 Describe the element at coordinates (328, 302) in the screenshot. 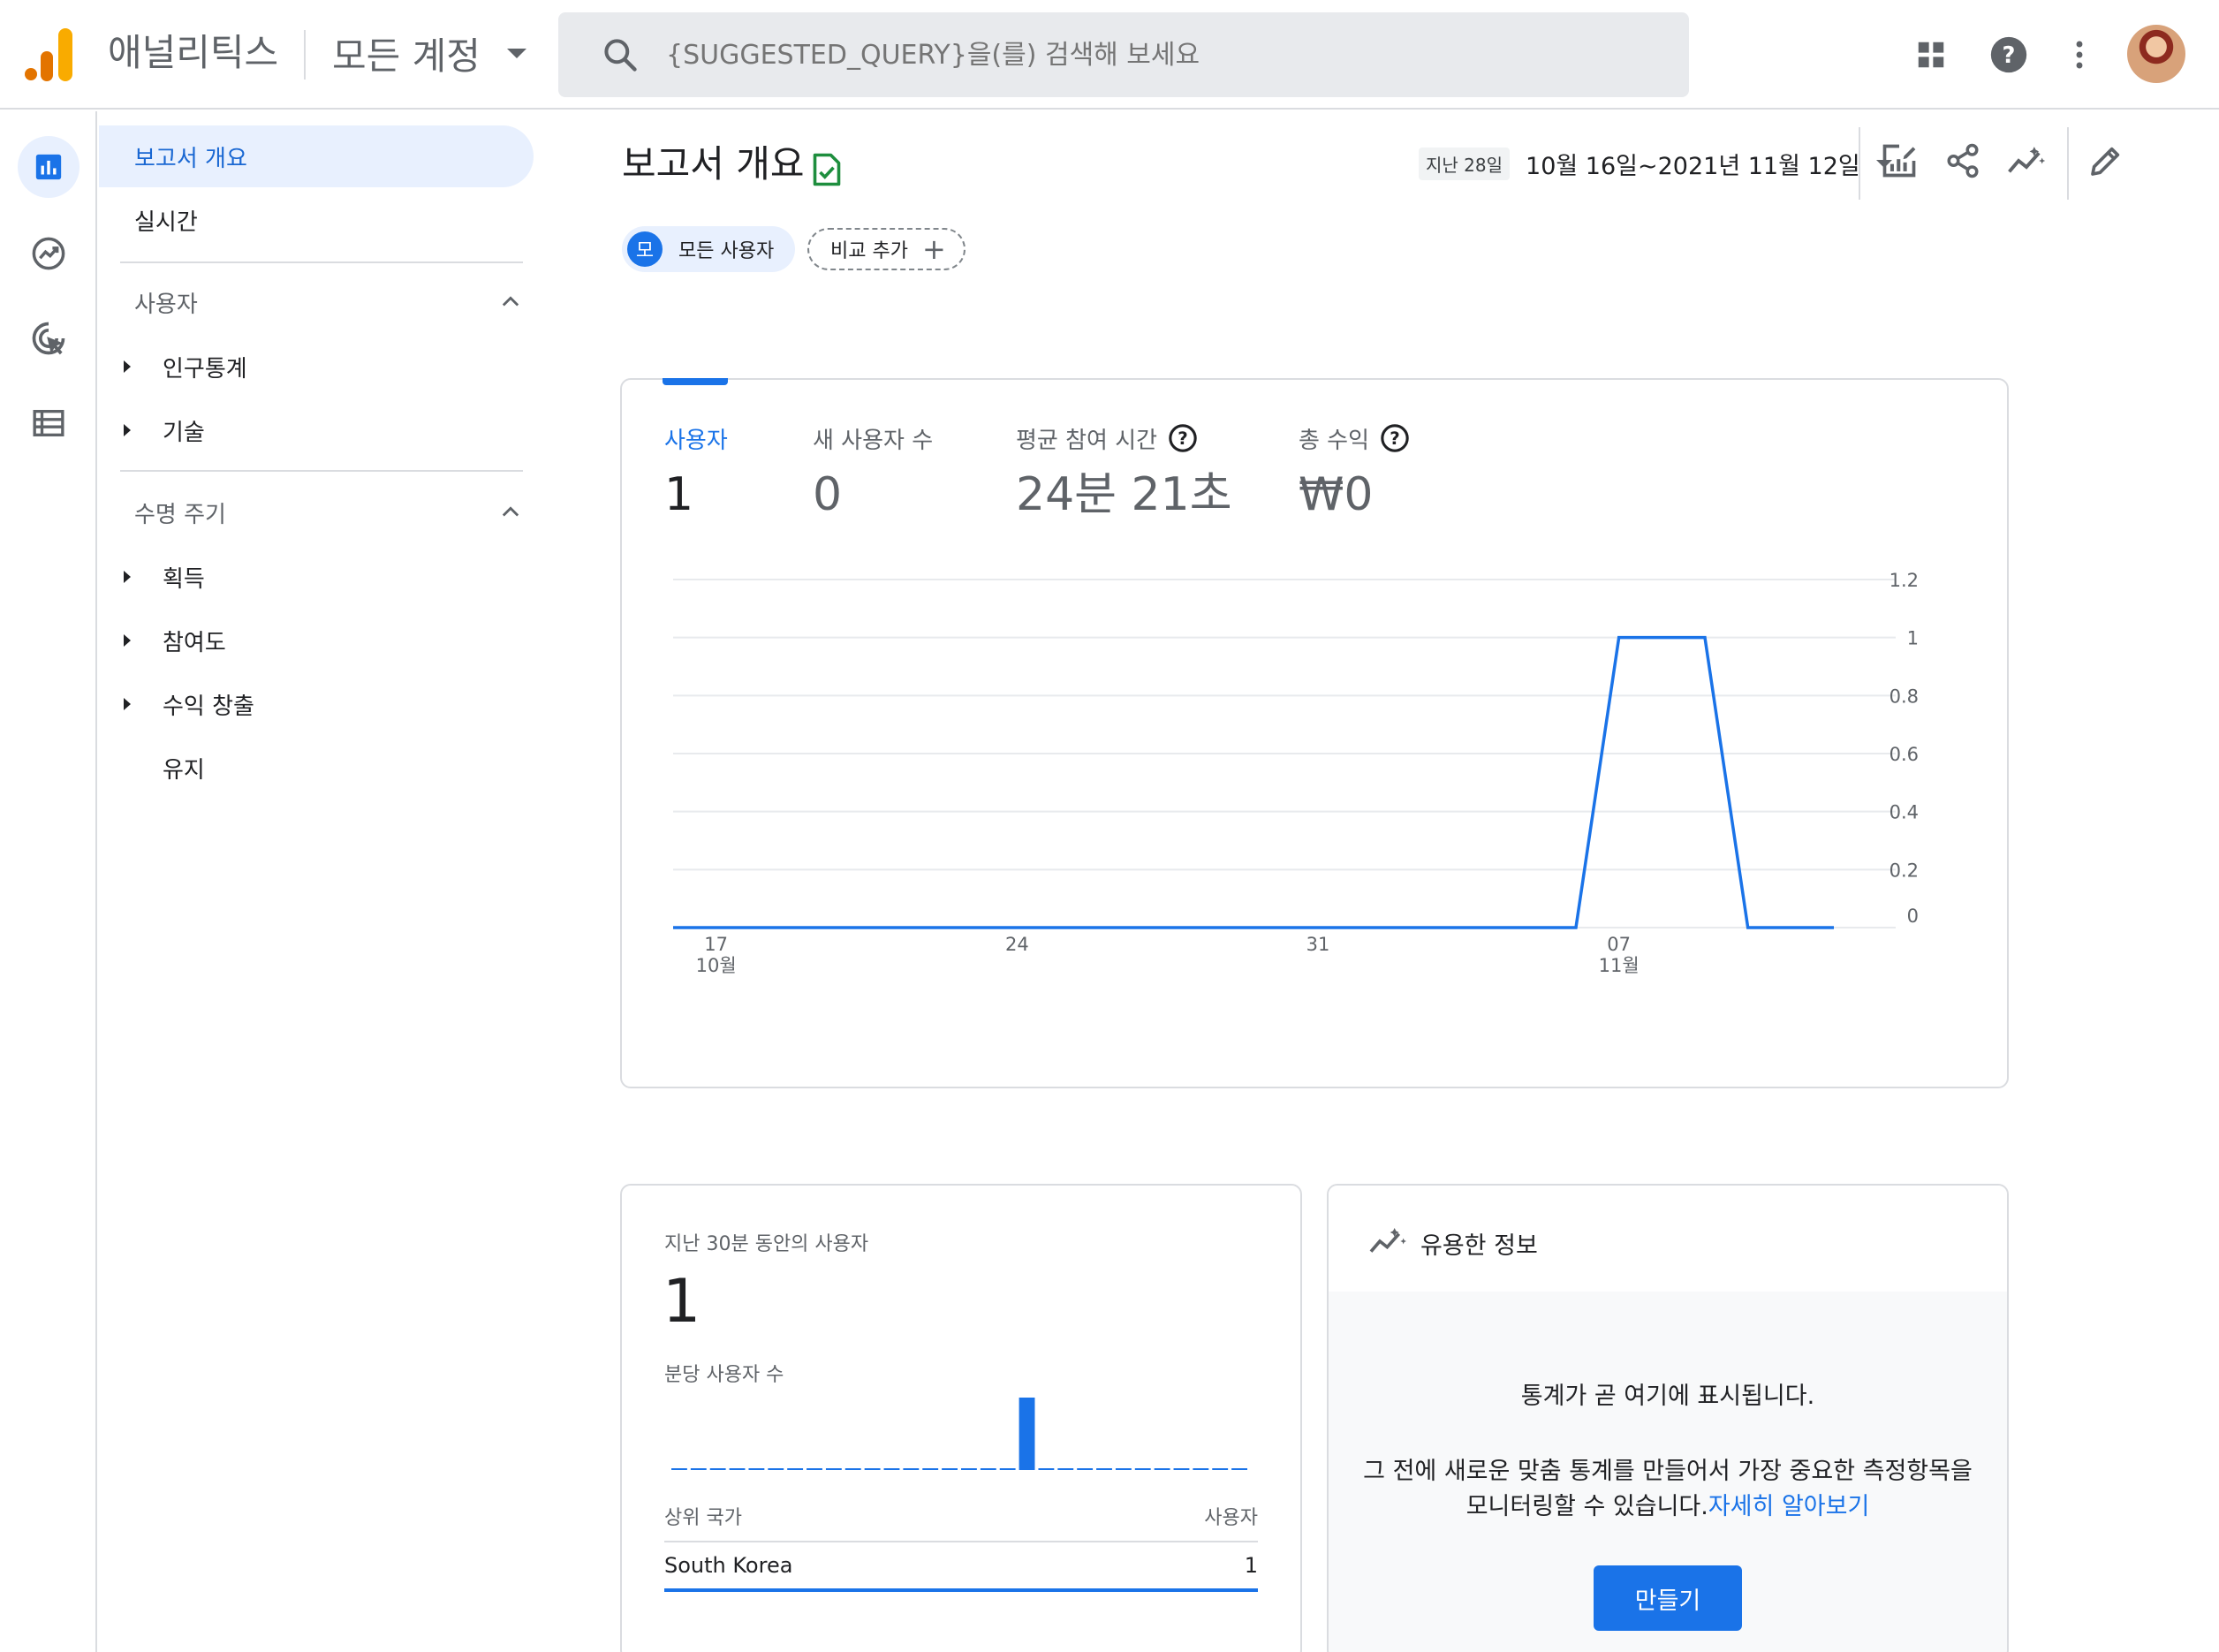

I see `nav-section-user: 사용자` at that location.